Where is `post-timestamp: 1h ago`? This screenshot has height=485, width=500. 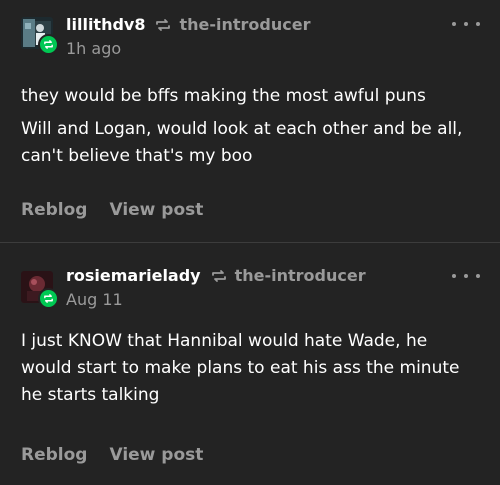
post-timestamp: 1h ago is located at coordinates (94, 48).